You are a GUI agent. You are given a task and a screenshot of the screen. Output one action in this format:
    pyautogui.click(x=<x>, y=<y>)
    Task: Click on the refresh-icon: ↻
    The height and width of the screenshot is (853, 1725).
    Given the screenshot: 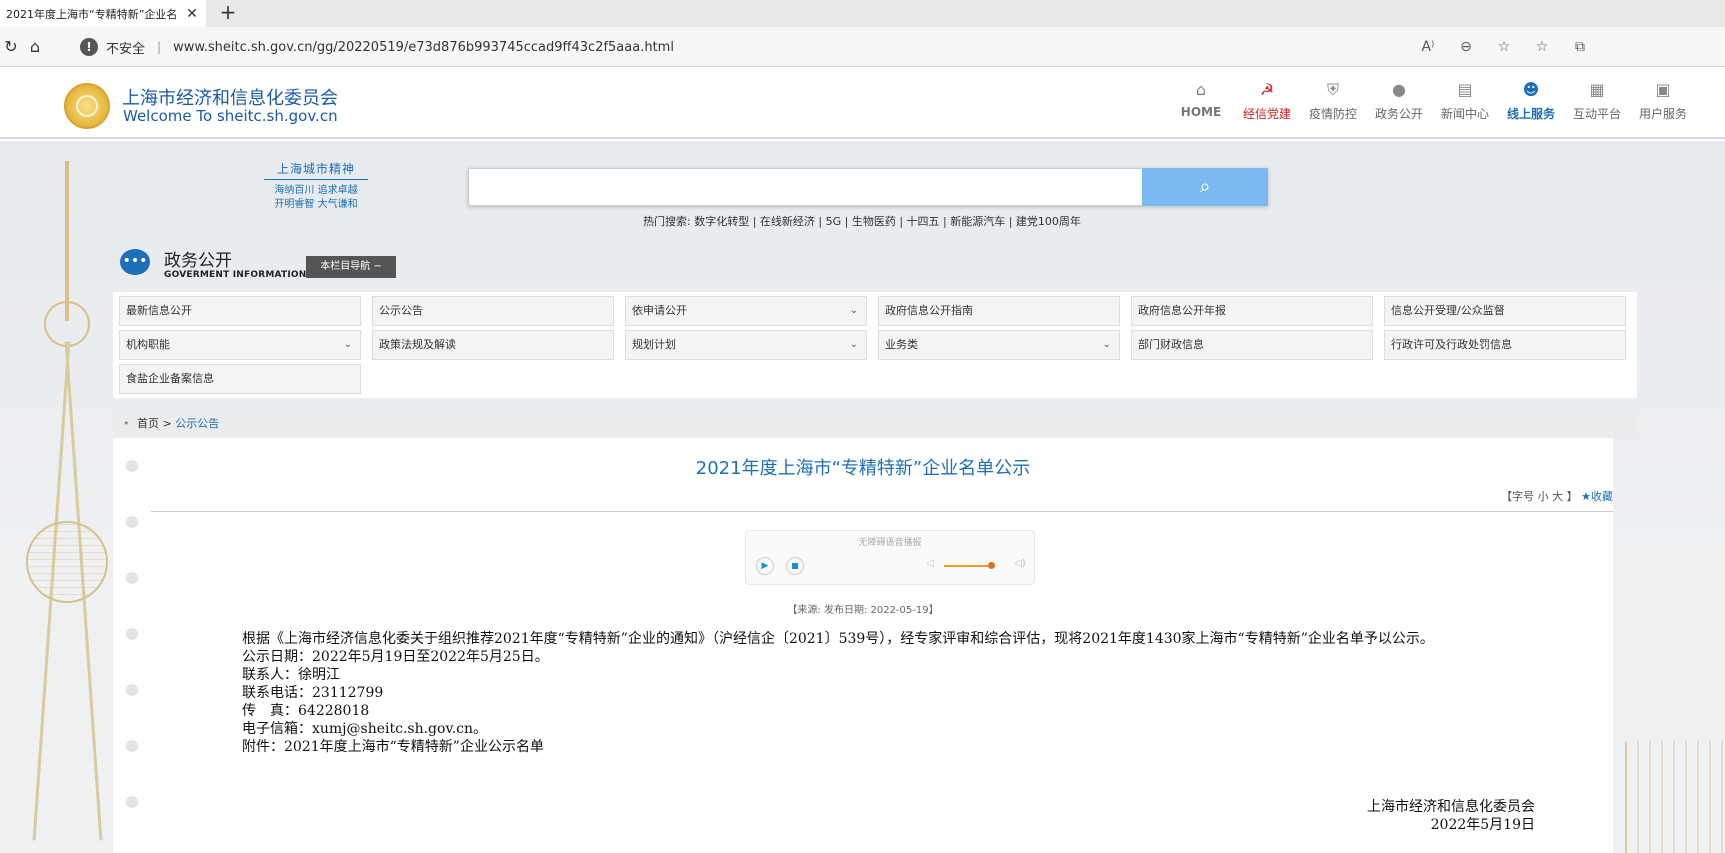 What is the action you would take?
    pyautogui.click(x=11, y=47)
    